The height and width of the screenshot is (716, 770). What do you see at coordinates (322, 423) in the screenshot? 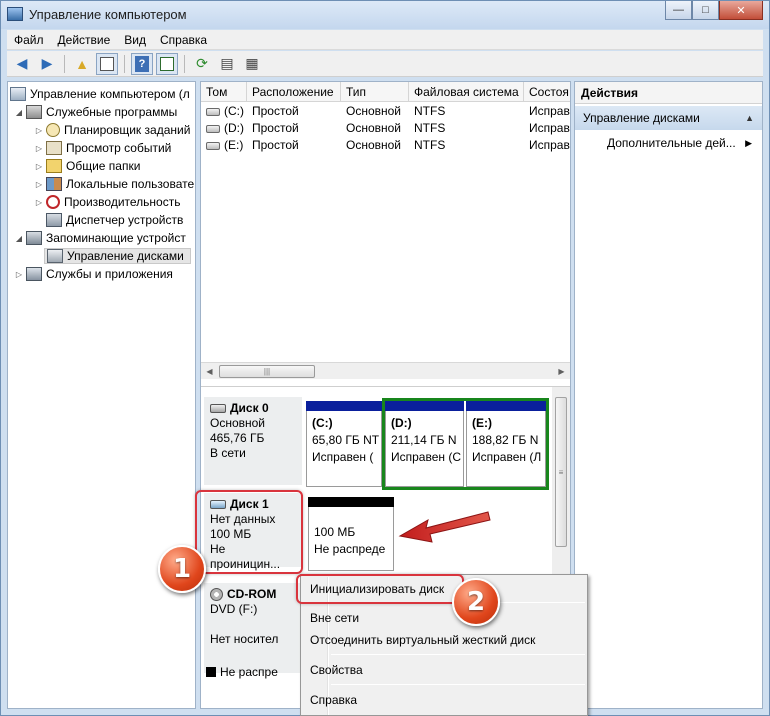
I see `partition-name: (C:)` at bounding box center [322, 423].